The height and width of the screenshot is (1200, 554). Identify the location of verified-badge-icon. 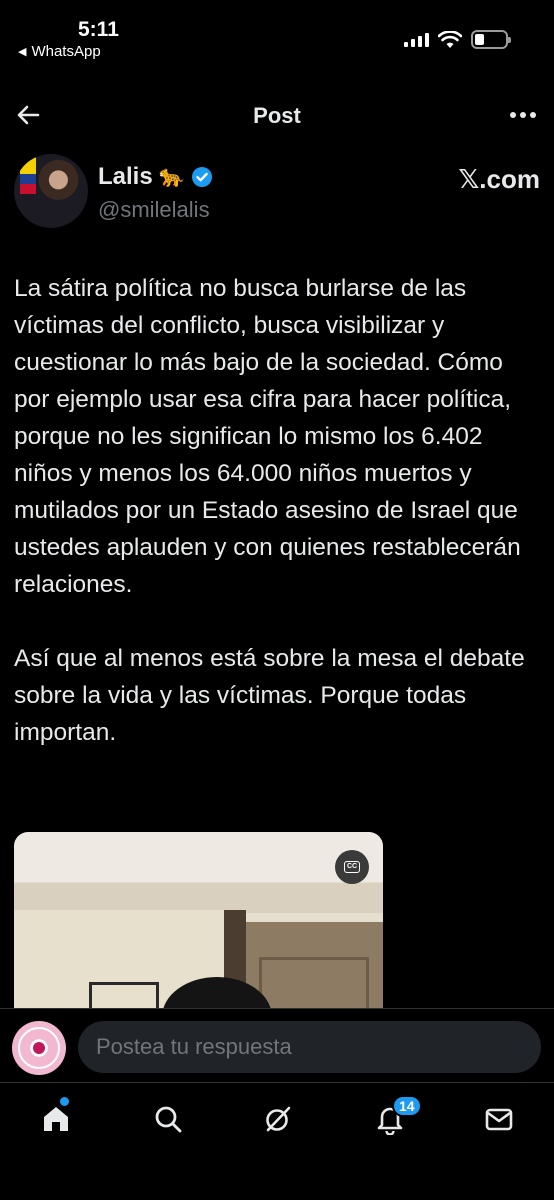
(201, 177).